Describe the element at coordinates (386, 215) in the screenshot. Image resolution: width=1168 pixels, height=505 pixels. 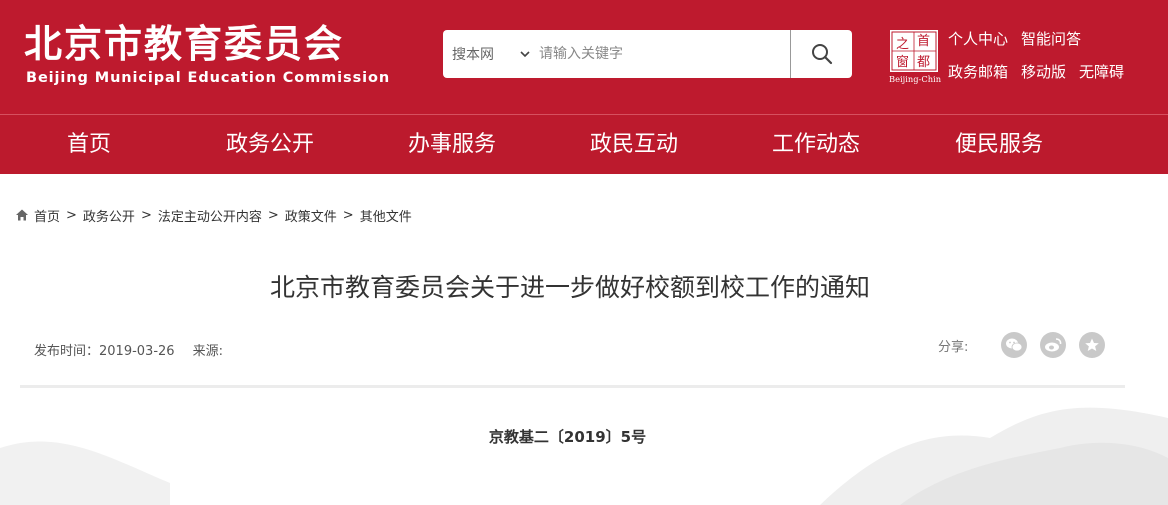
I see `breadcrumb-other-documents: 其他文件` at that location.